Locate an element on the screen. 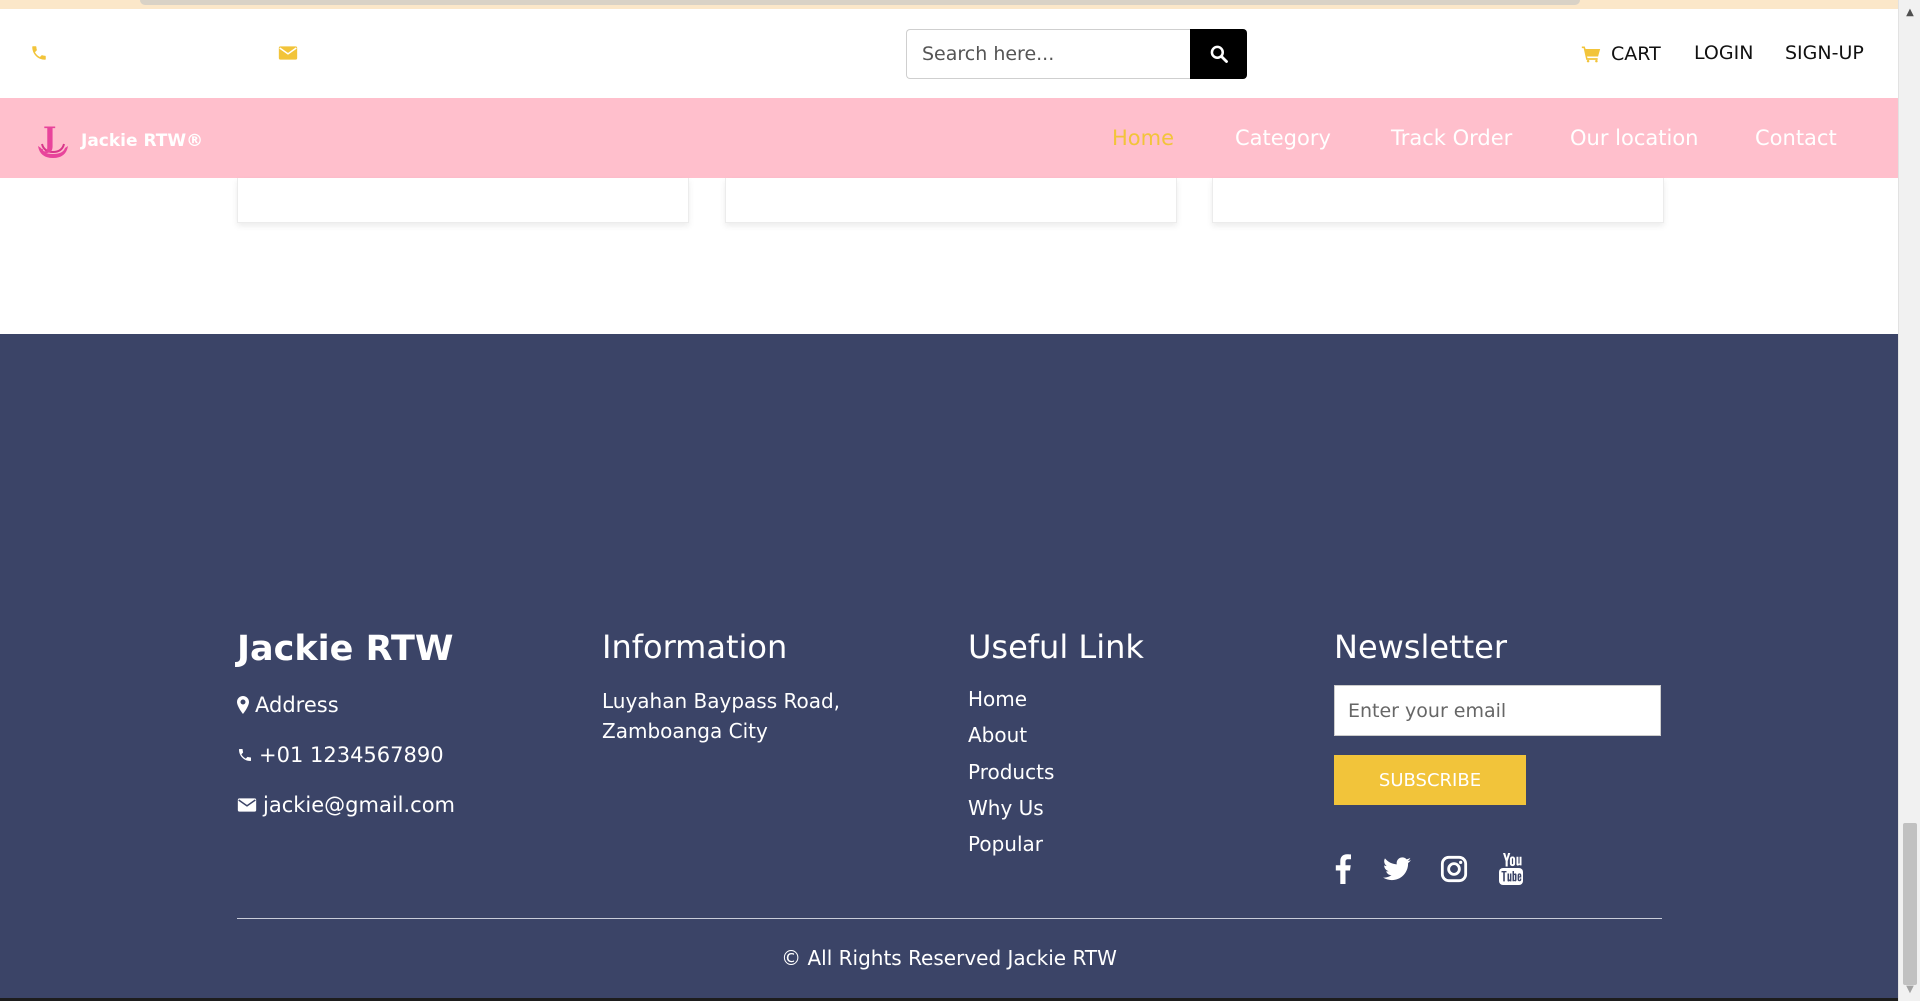  twitter-icon is located at coordinates (1397, 869).